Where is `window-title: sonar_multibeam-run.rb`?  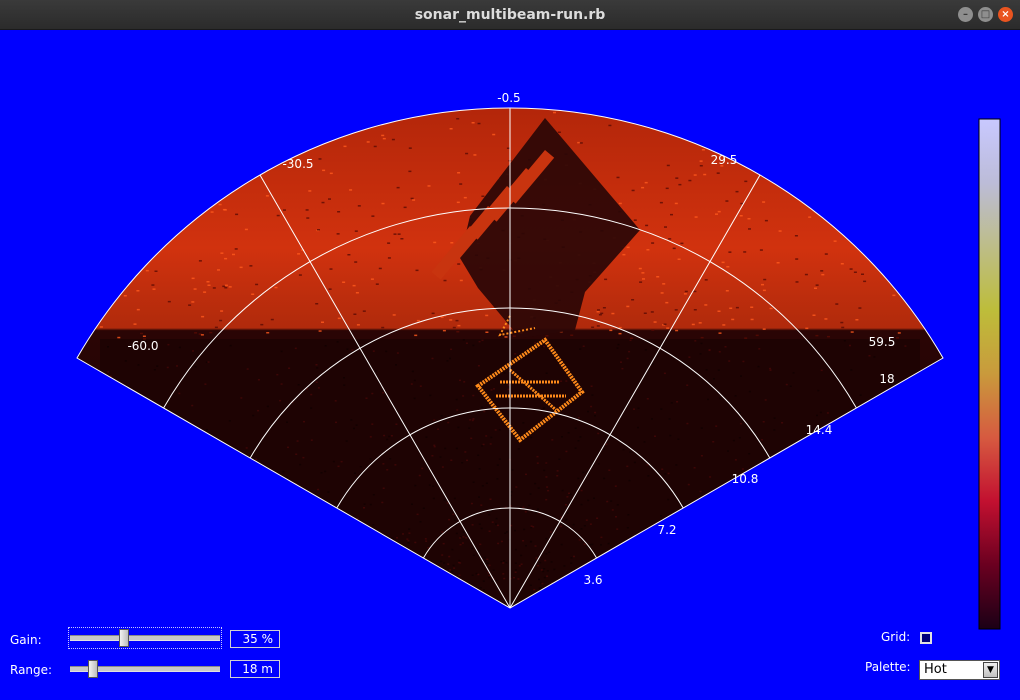
window-title: sonar_multibeam-run.rb is located at coordinates (510, 15).